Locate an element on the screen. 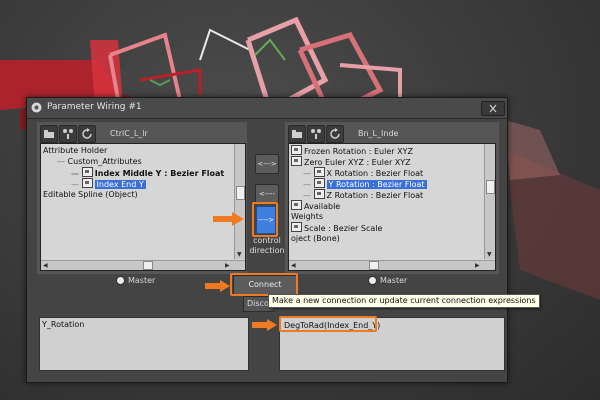 This screenshot has width=600, height=400. right-tree-vscrollbar: ▼ is located at coordinates (489, 201).